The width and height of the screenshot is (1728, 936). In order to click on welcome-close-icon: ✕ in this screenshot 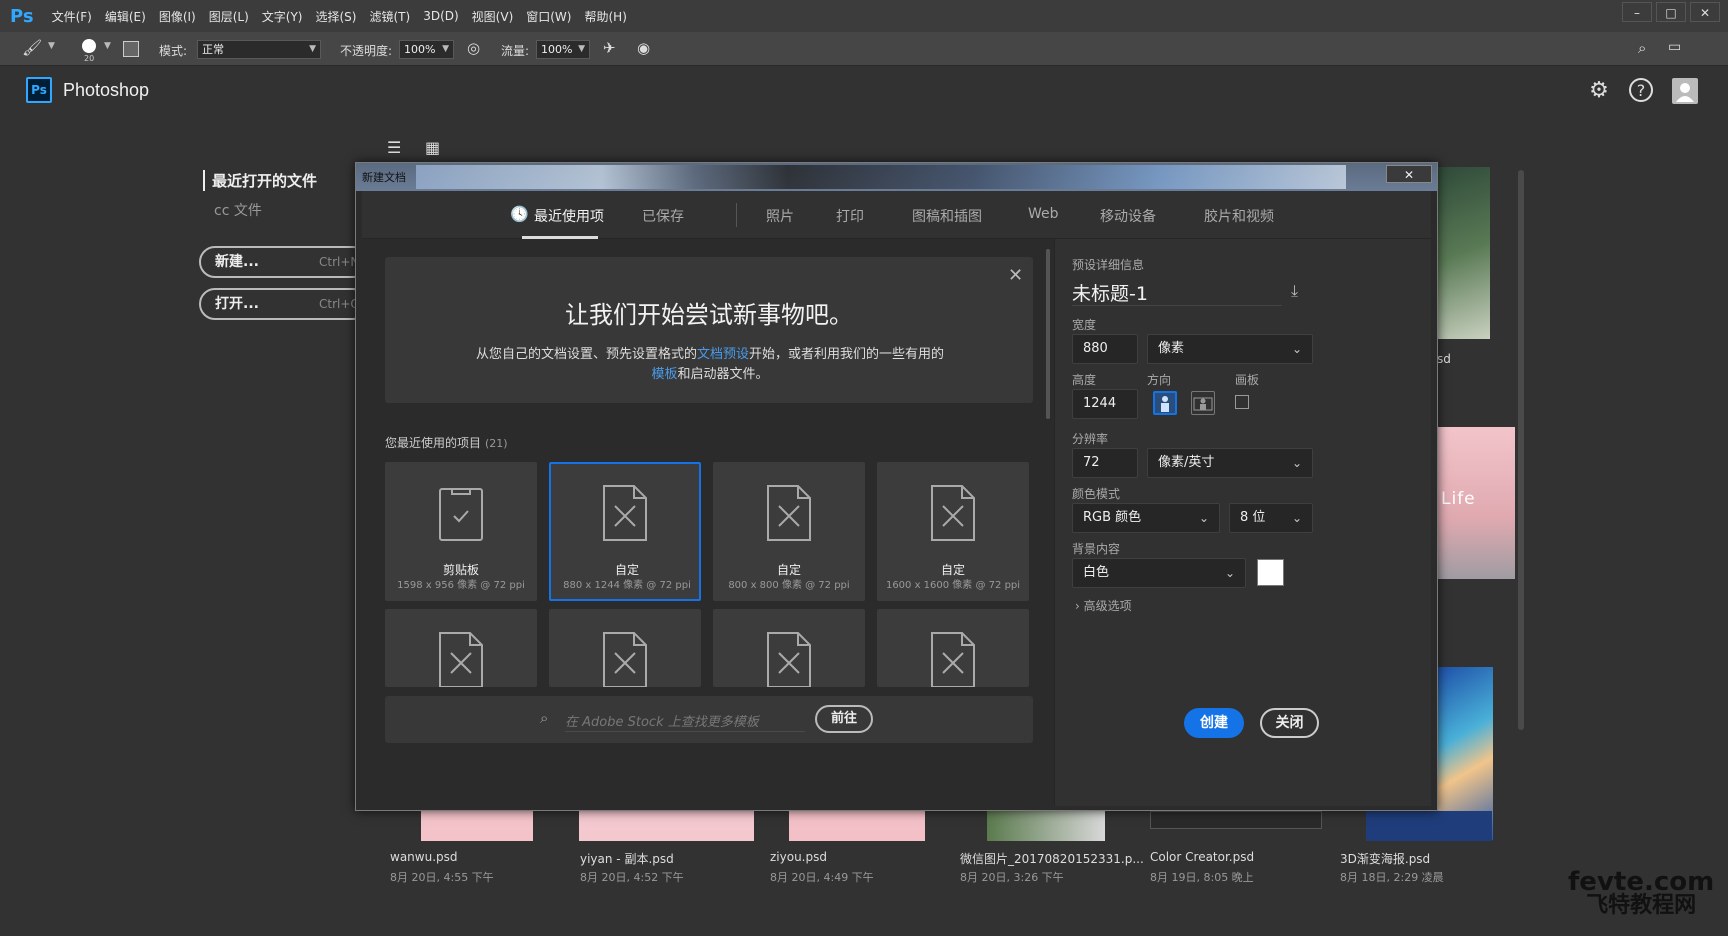, I will do `click(1015, 275)`.